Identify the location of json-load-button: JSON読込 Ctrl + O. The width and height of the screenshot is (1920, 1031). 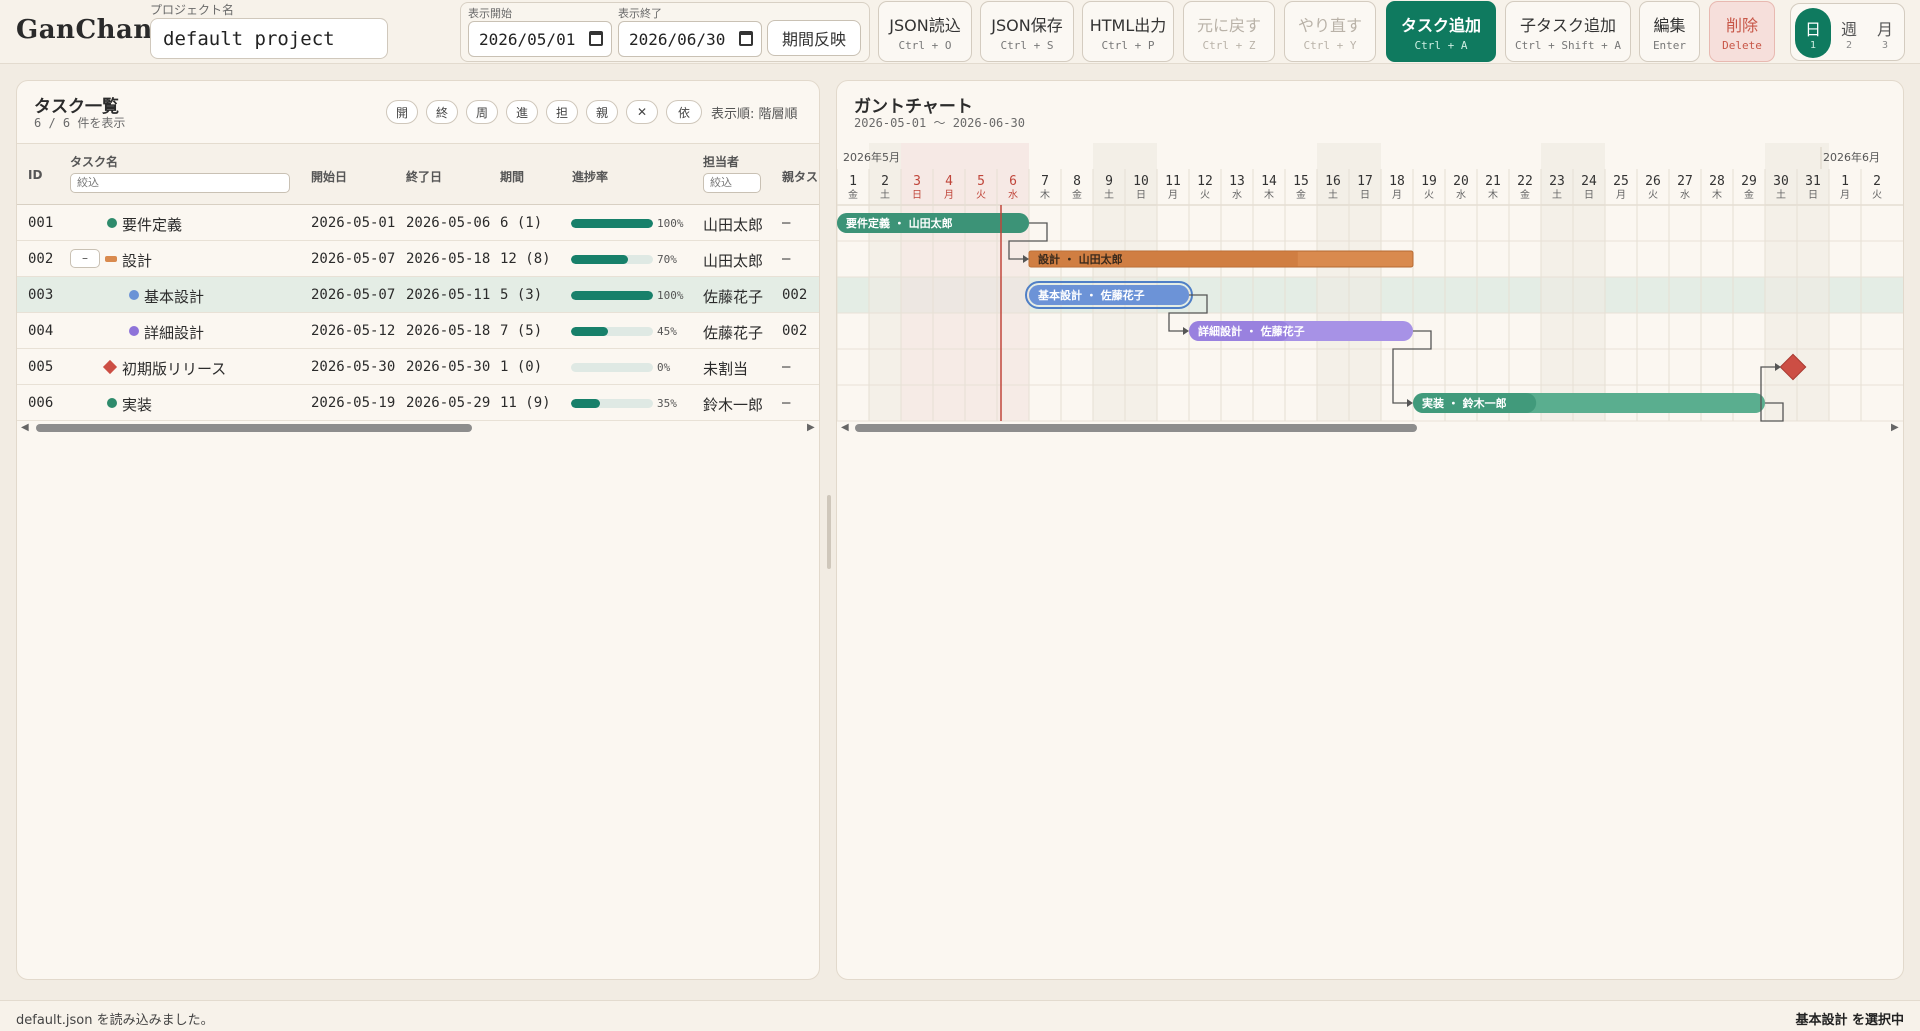
(925, 31).